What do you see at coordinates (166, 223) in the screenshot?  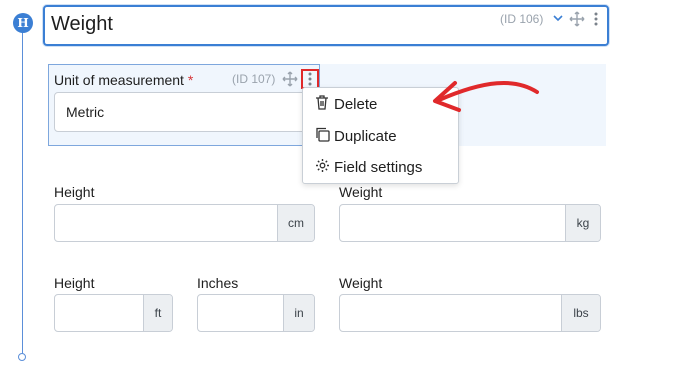 I see `metric-height-input` at bounding box center [166, 223].